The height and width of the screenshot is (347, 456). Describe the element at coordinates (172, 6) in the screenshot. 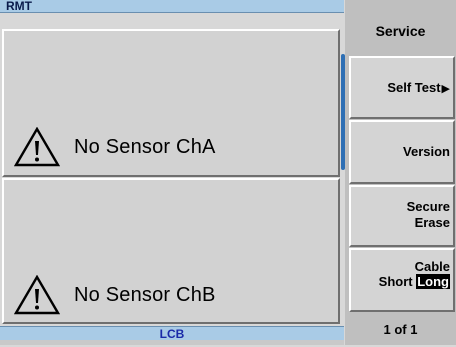

I see `remote-status-bar: RMT` at that location.